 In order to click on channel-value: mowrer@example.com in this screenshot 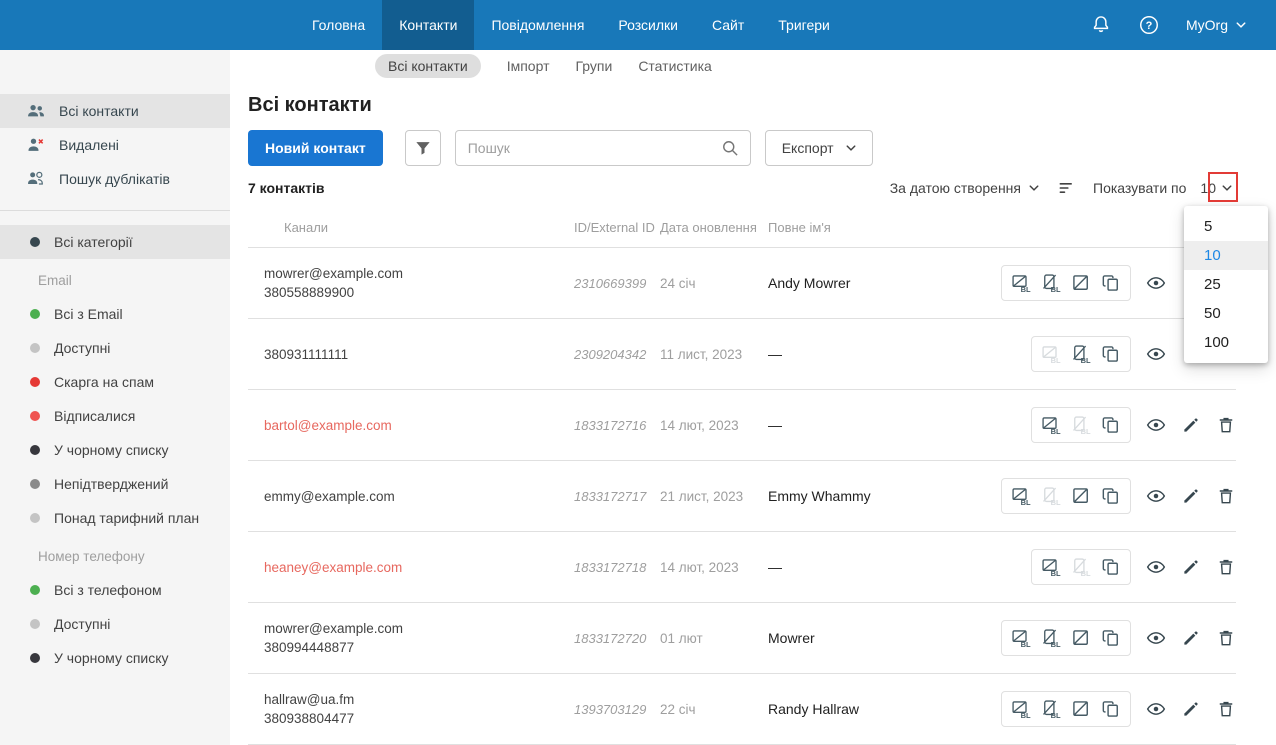, I will do `click(333, 273)`.